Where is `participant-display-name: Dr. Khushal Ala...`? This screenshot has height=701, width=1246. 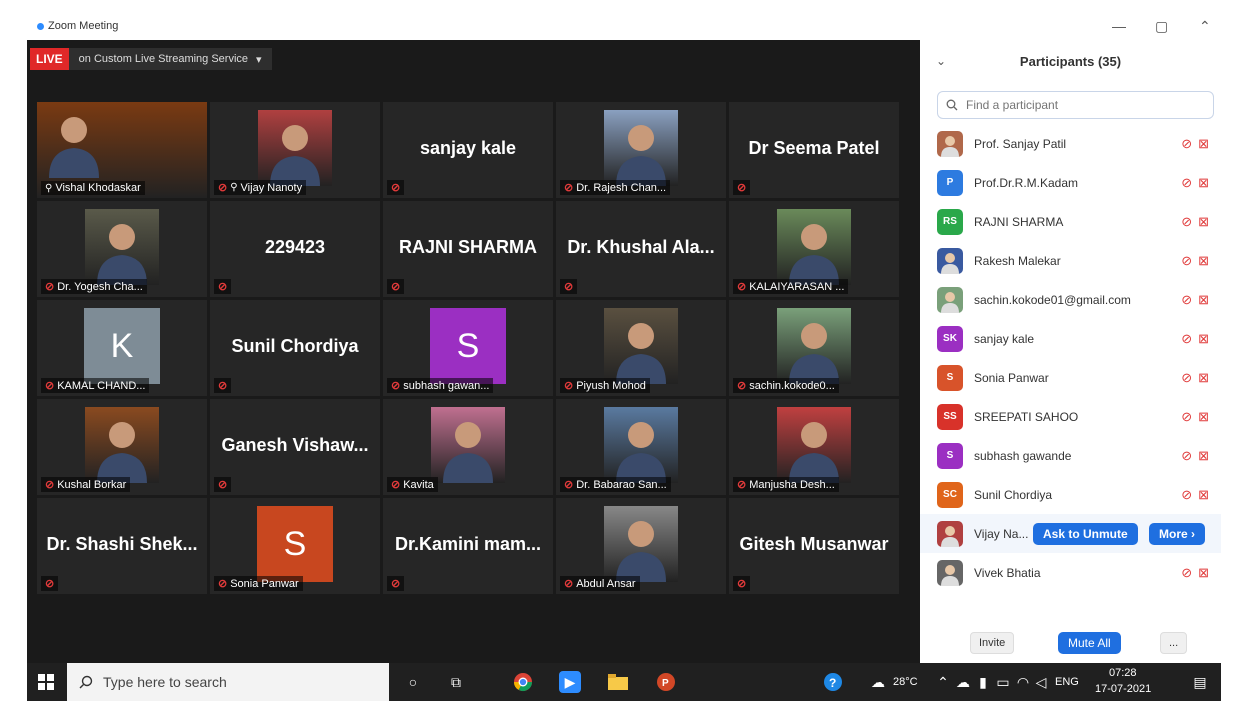 participant-display-name: Dr. Khushal Ala... is located at coordinates (641, 247).